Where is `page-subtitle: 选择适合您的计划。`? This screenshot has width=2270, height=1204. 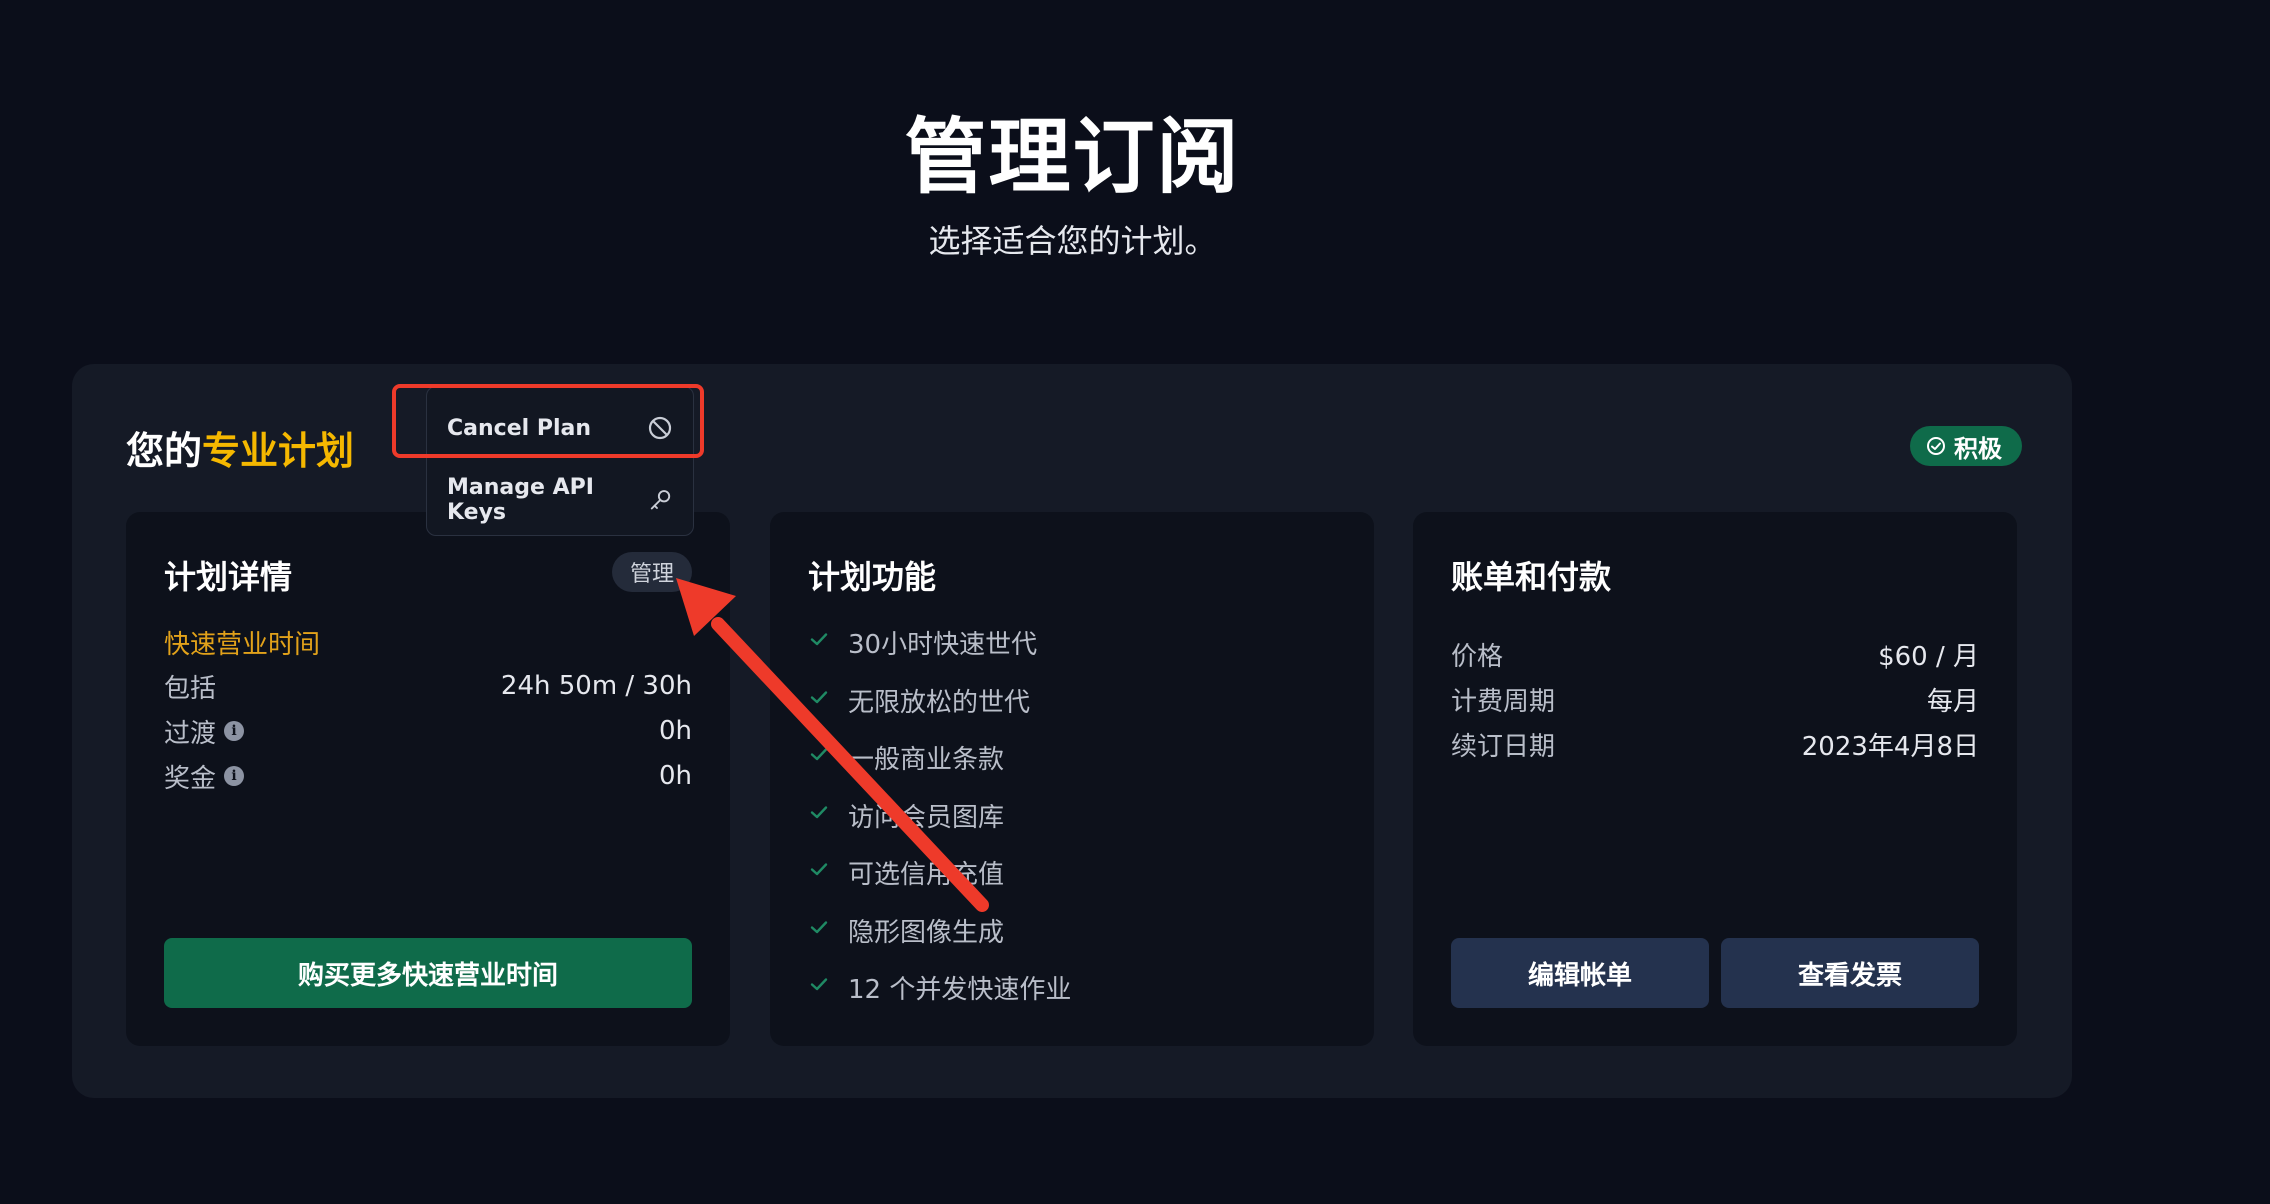 page-subtitle: 选择适合您的计划。 is located at coordinates (1072, 241).